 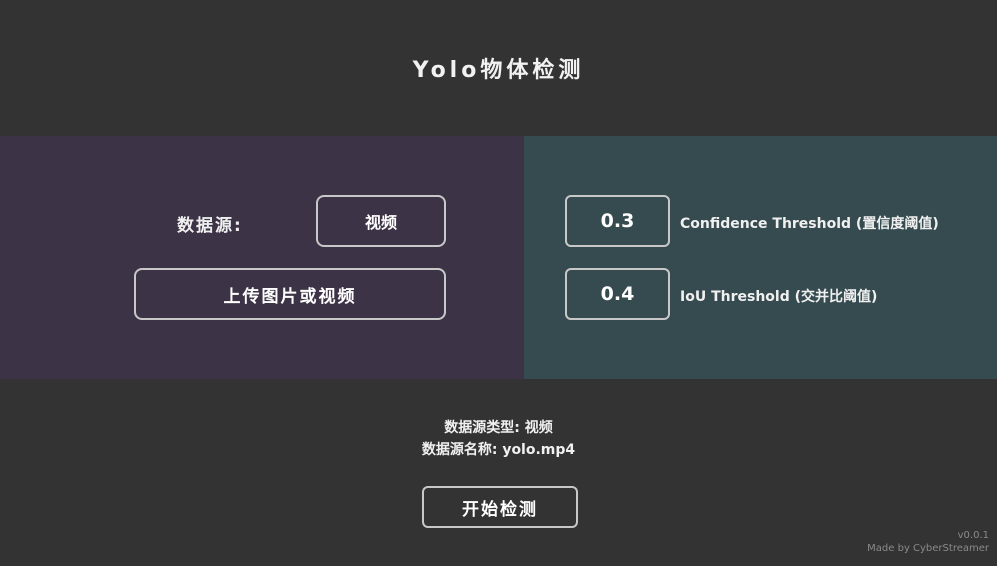 I want to click on iou-threshold-input: 0.4, so click(x=617, y=294).